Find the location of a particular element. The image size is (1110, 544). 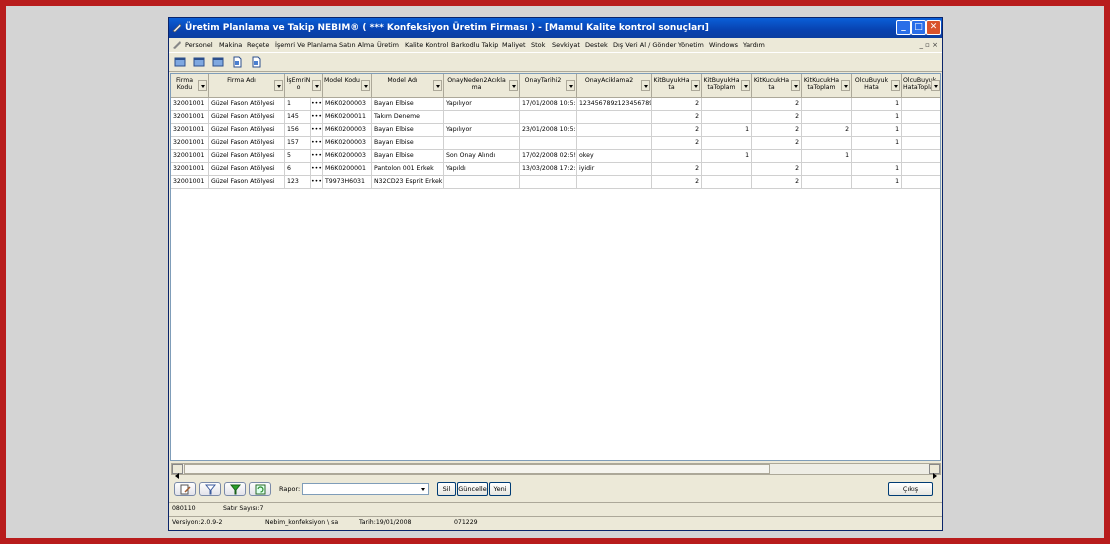

print-icon is located at coordinates (237, 62).